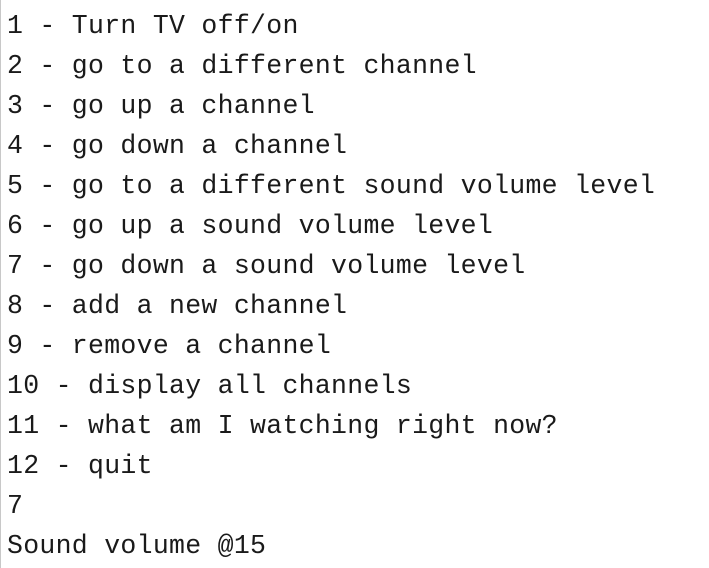 The width and height of the screenshot is (709, 568). Describe the element at coordinates (153, 26) in the screenshot. I see `menu-option-1: 1 - Turn TV off/on` at that location.